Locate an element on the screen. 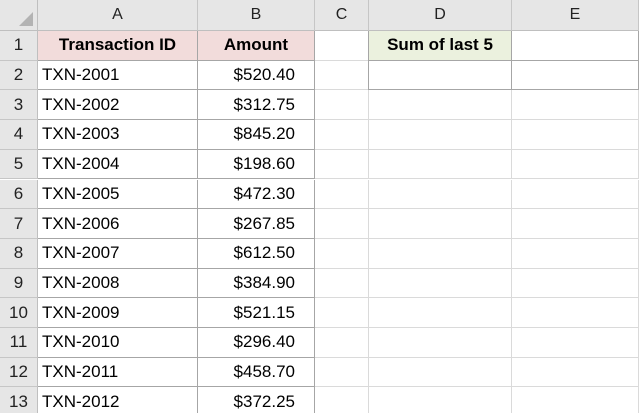 The width and height of the screenshot is (639, 413). cell-e7 is located at coordinates (575, 224).